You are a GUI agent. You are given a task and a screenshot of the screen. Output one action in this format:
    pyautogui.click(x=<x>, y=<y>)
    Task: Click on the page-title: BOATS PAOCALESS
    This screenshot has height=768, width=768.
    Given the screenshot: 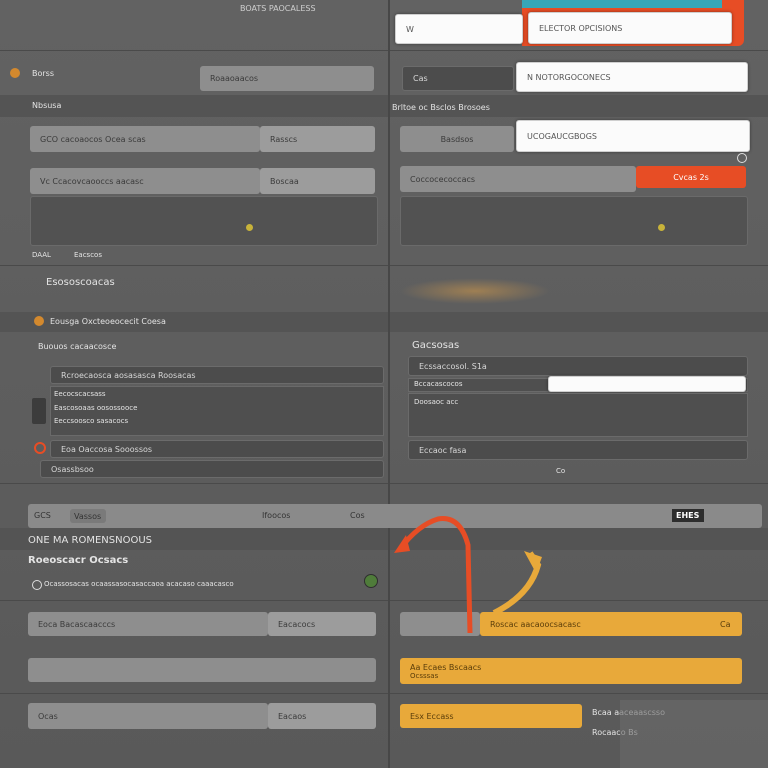 What is the action you would take?
    pyautogui.click(x=278, y=8)
    